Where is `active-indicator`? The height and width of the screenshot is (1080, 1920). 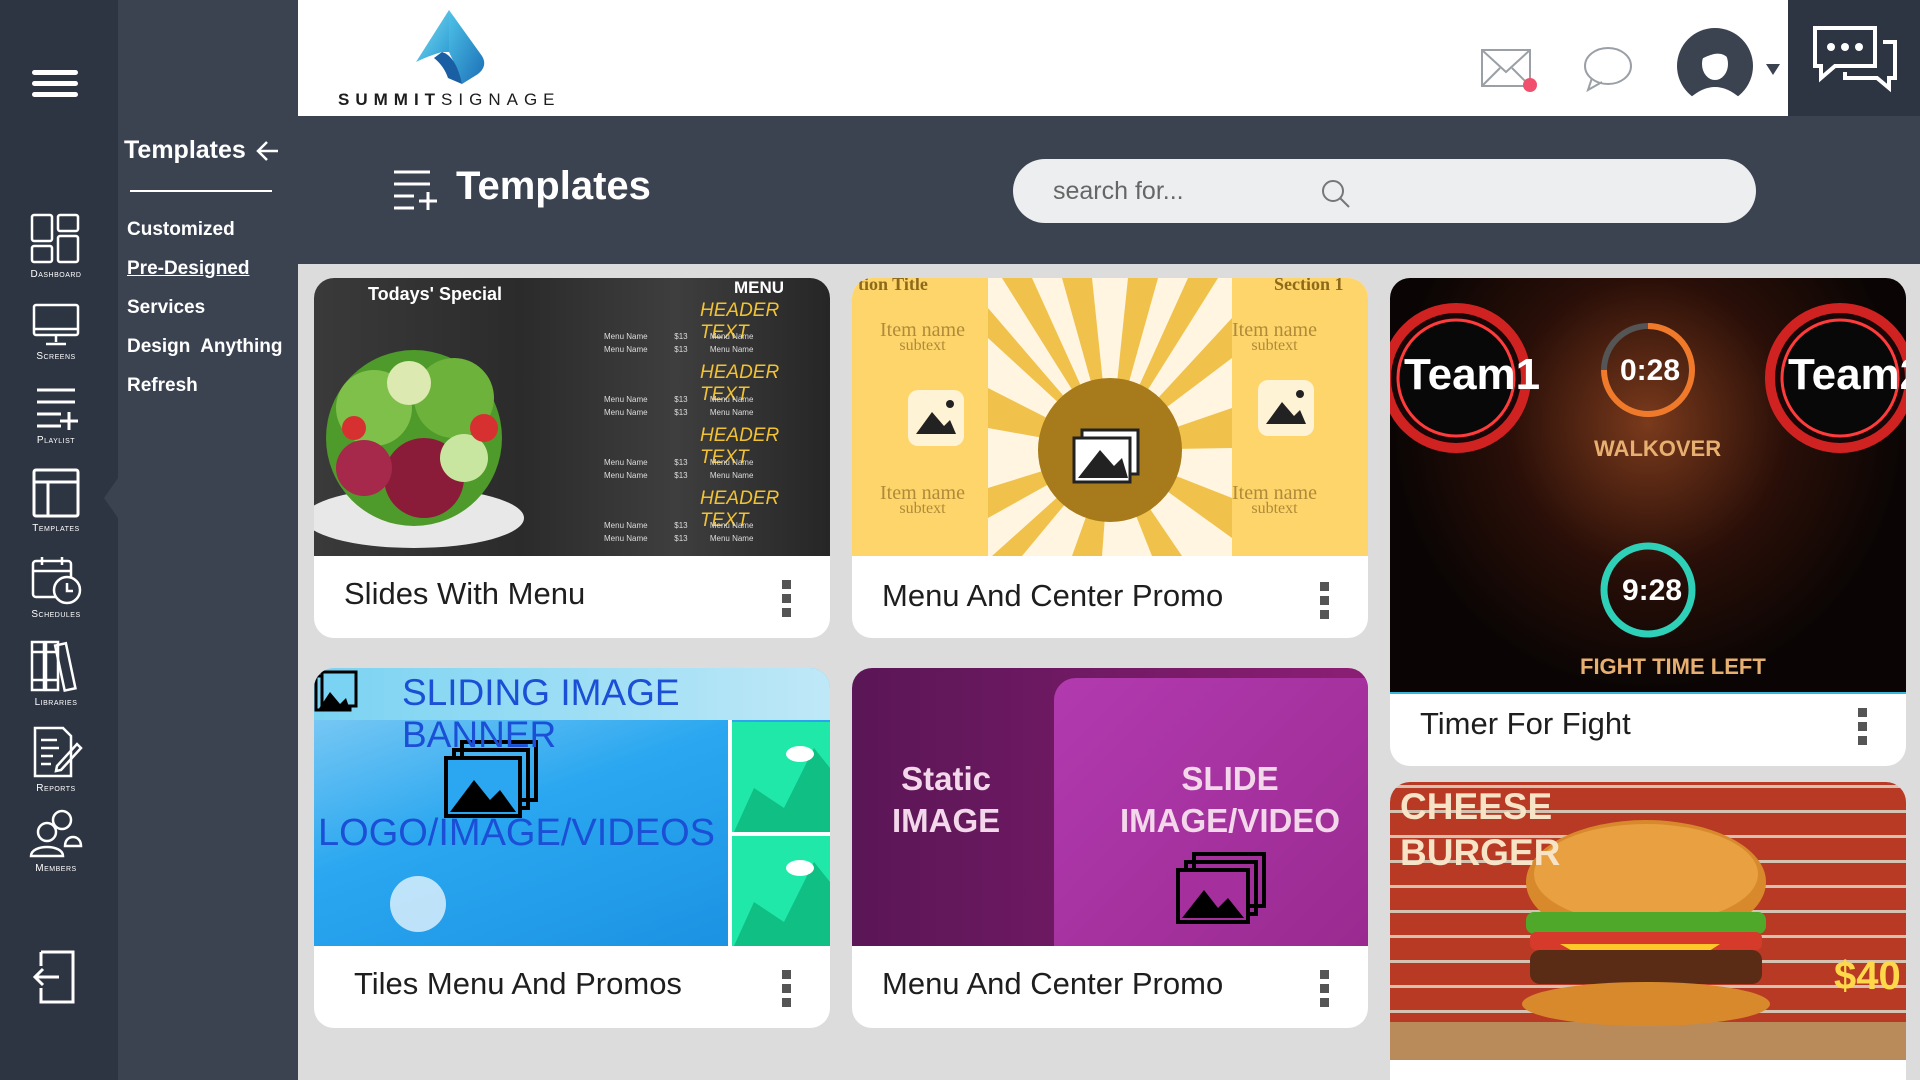 active-indicator is located at coordinates (111, 498).